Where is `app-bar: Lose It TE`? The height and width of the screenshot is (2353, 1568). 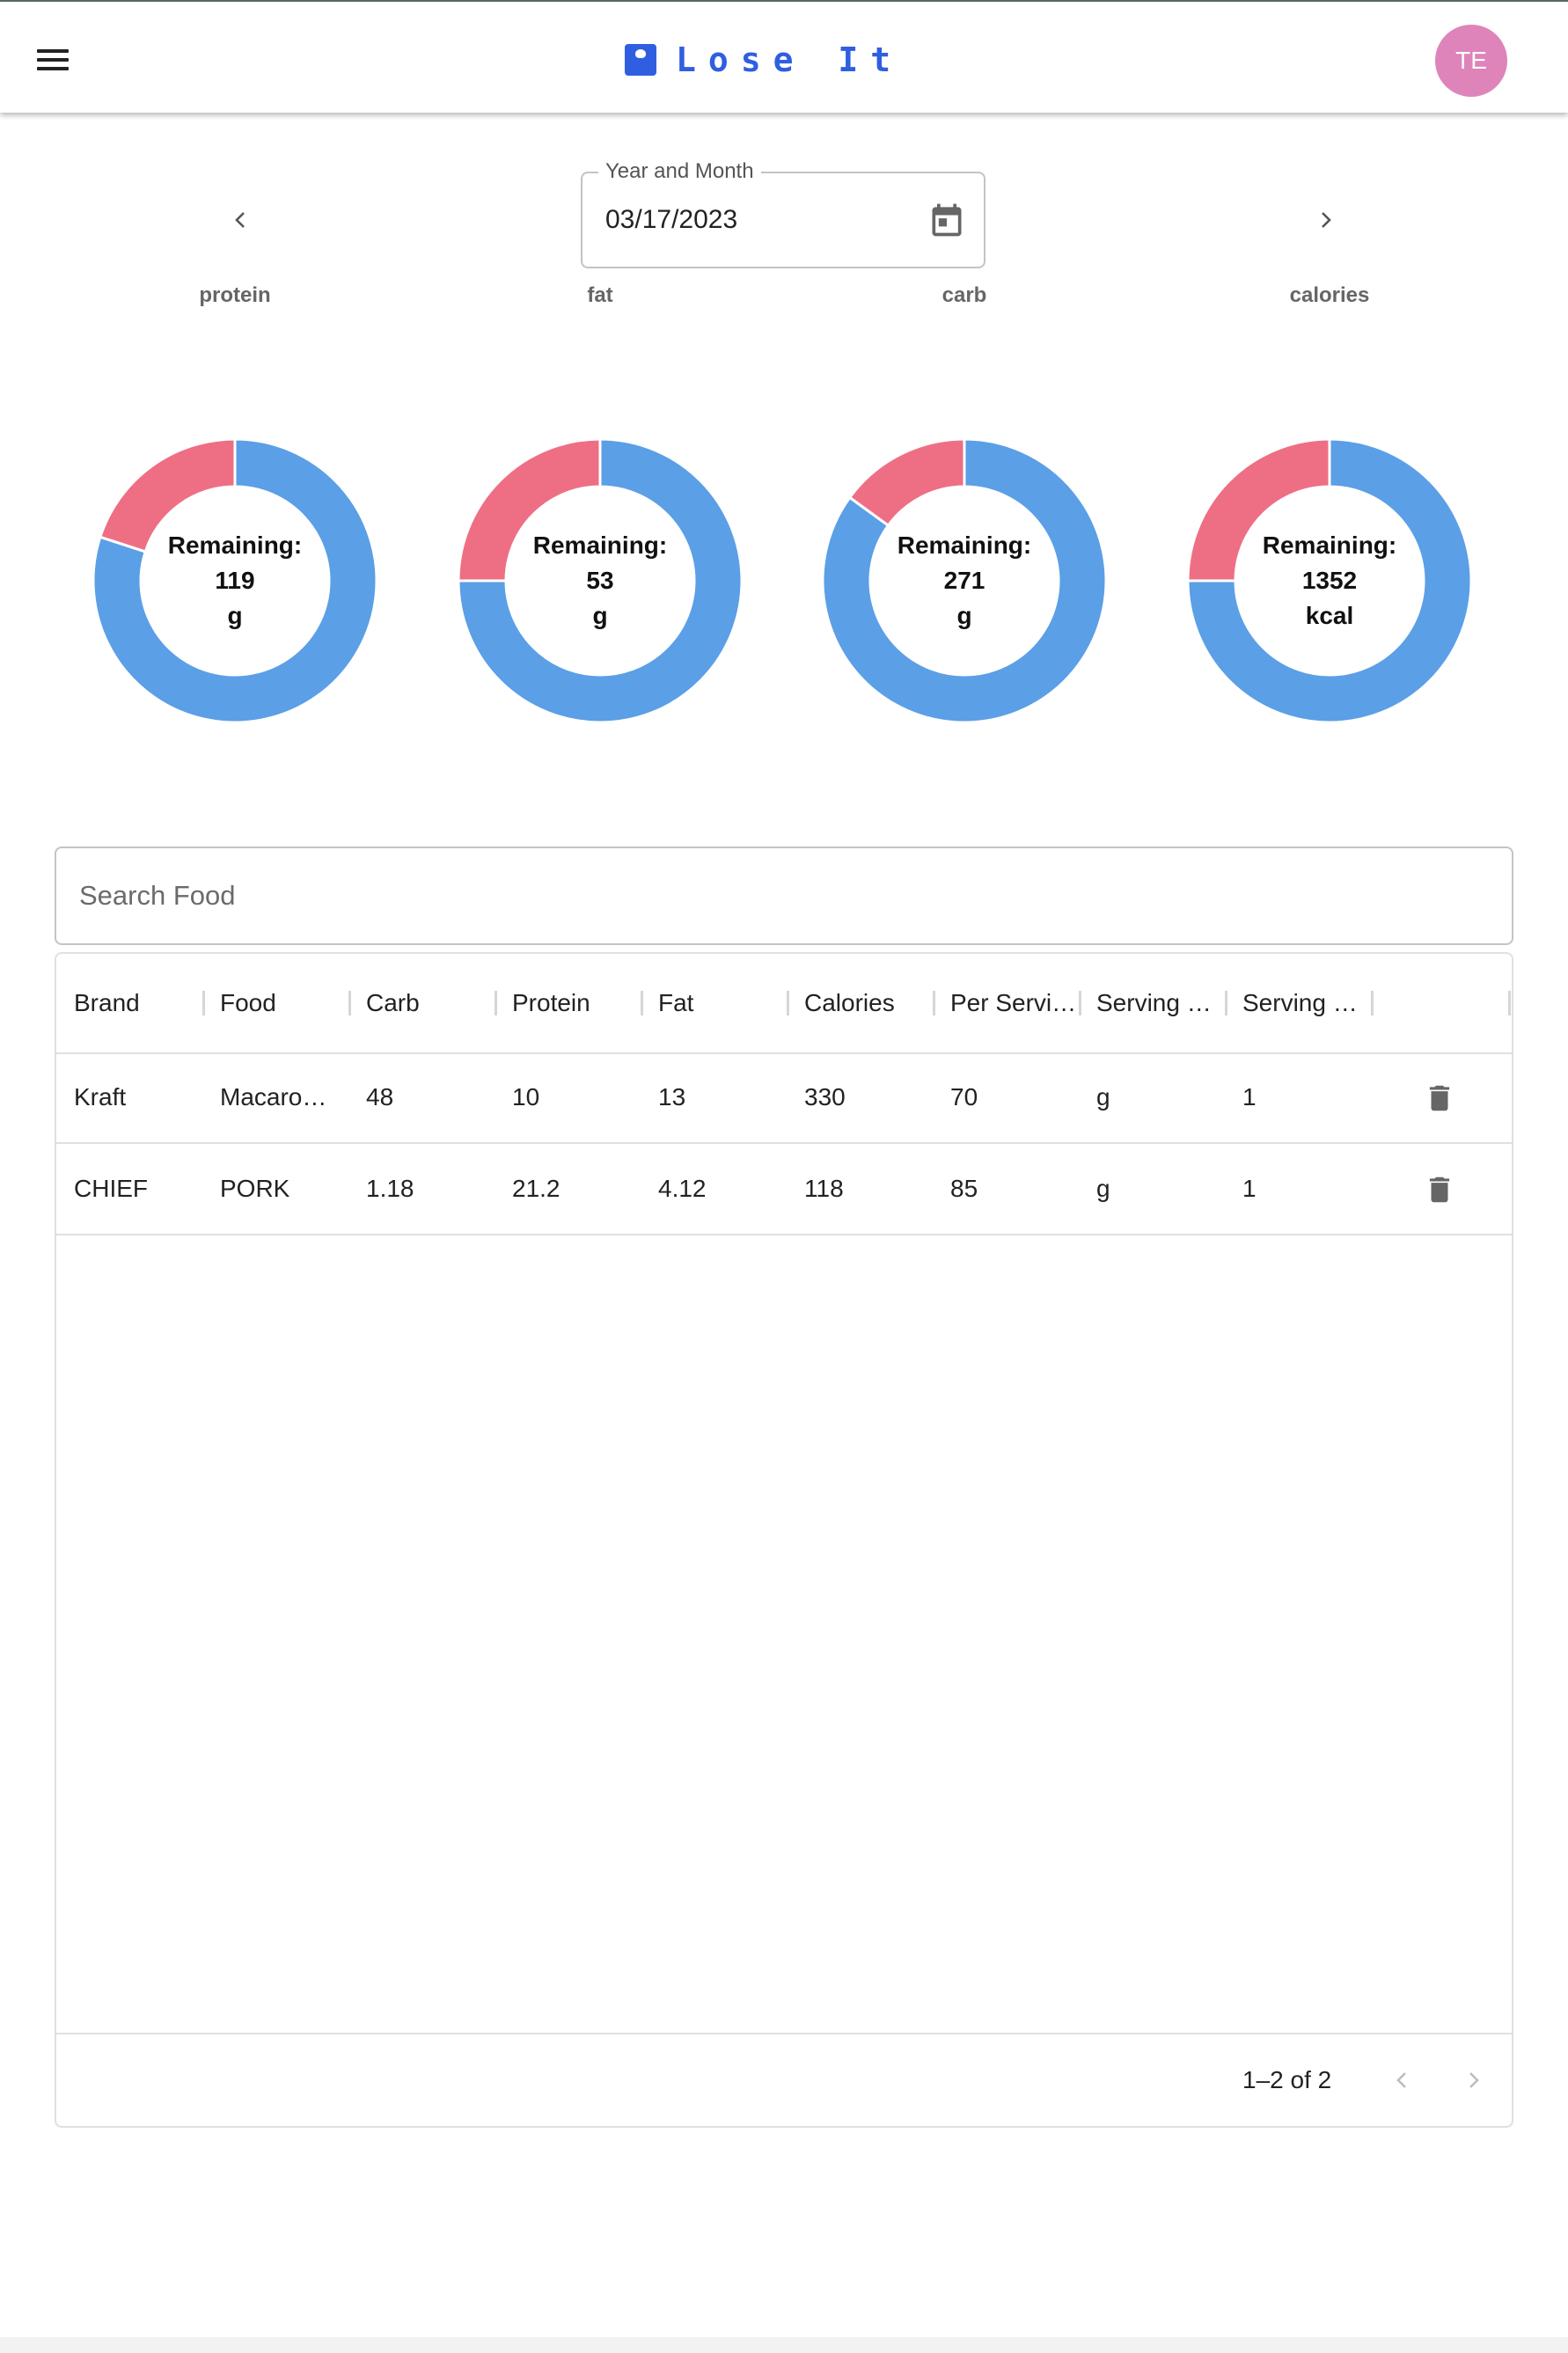 app-bar: Lose It TE is located at coordinates (784, 57).